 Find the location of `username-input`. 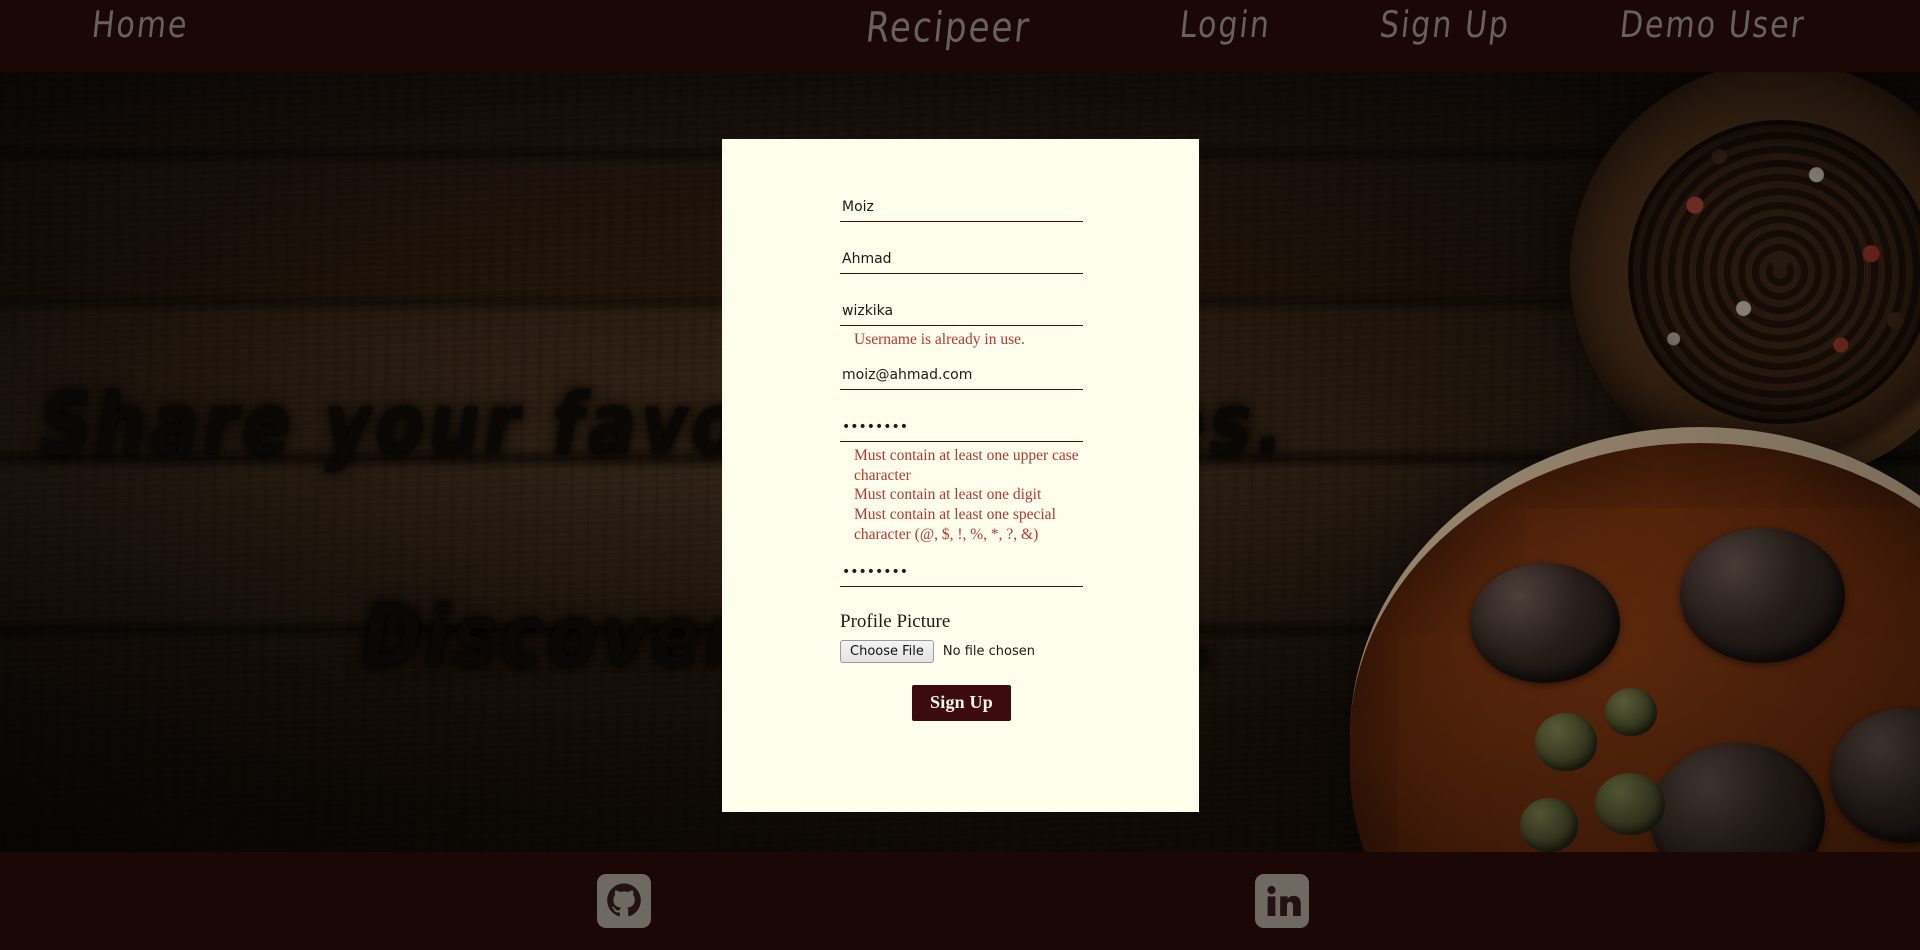

username-input is located at coordinates (961, 313).